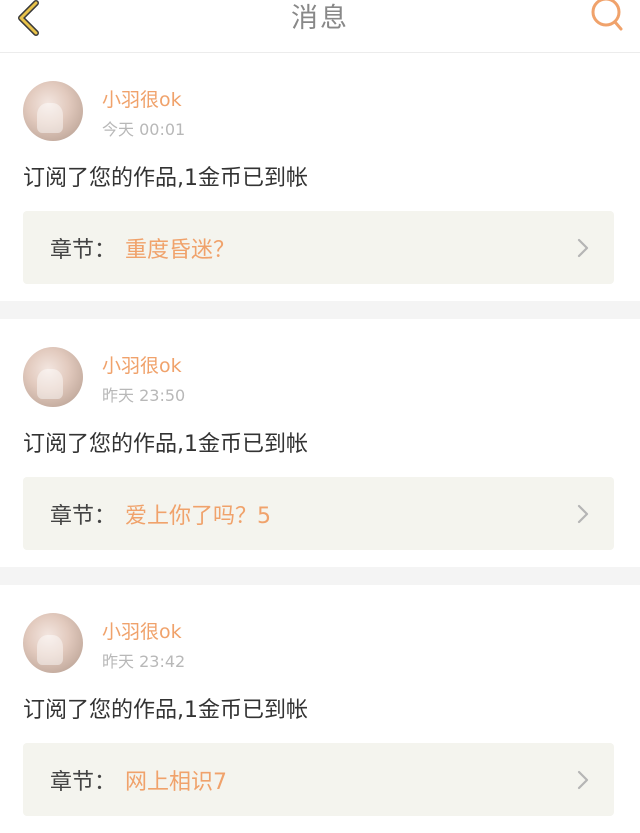  What do you see at coordinates (144, 661) in the screenshot?
I see `message-time: 昨天 23:42` at bounding box center [144, 661].